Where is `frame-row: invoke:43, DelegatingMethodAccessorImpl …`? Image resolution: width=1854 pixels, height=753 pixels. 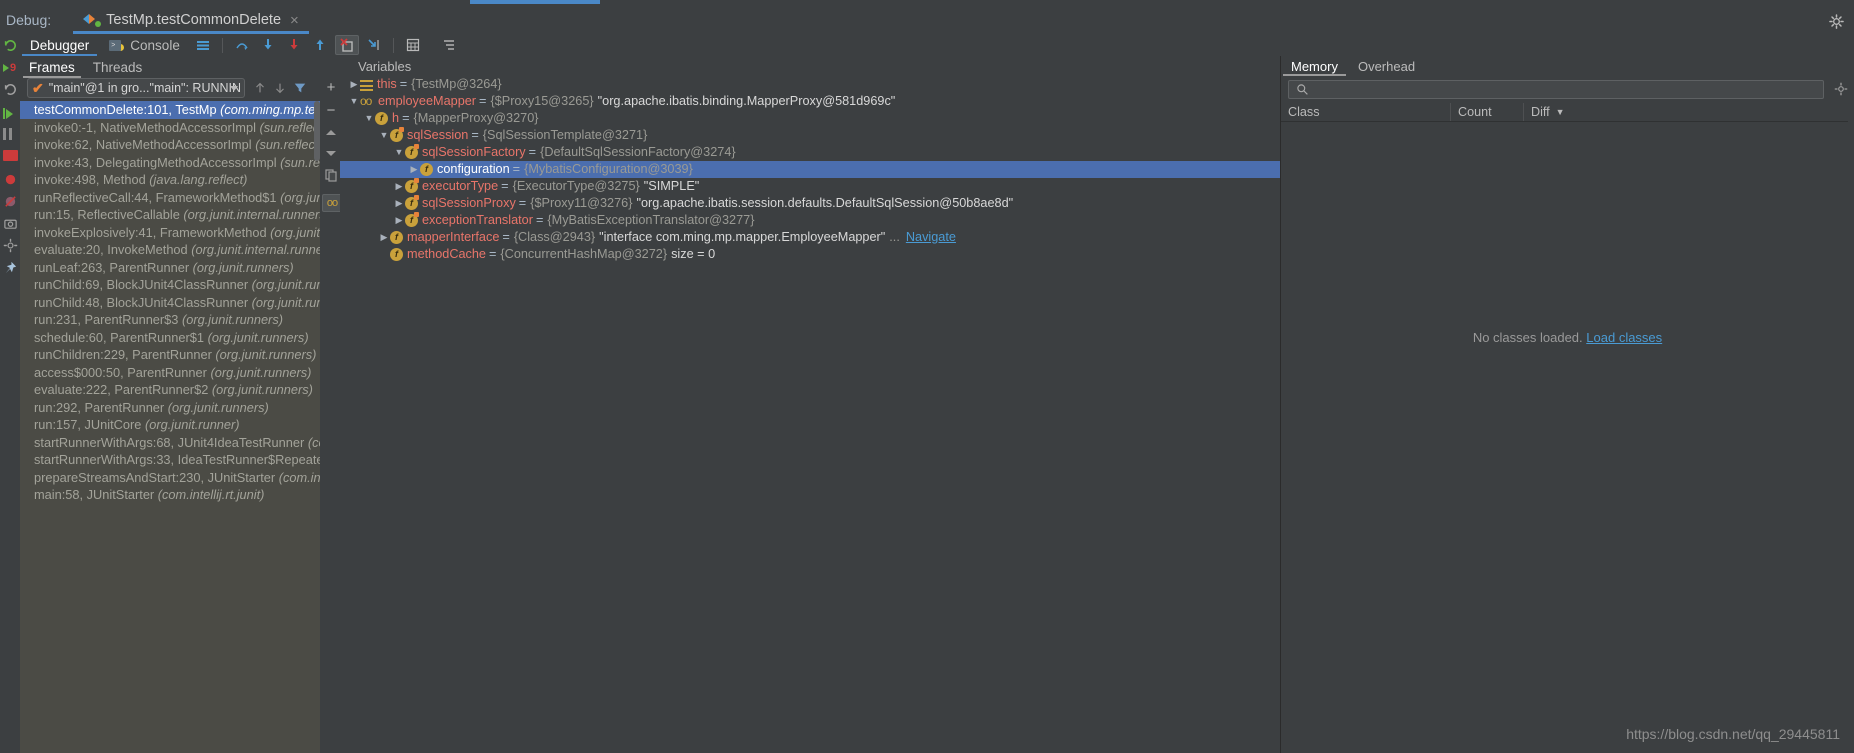 frame-row: invoke:43, DelegatingMethodAccessorImpl … is located at coordinates (170, 163).